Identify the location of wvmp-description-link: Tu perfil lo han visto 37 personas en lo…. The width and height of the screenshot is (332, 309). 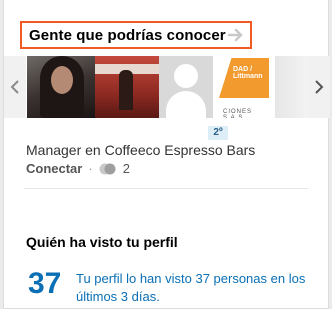
(196, 288).